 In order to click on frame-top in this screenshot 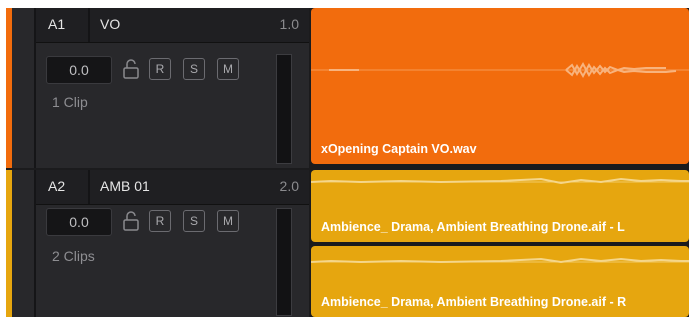, I will do `click(344, 4)`.